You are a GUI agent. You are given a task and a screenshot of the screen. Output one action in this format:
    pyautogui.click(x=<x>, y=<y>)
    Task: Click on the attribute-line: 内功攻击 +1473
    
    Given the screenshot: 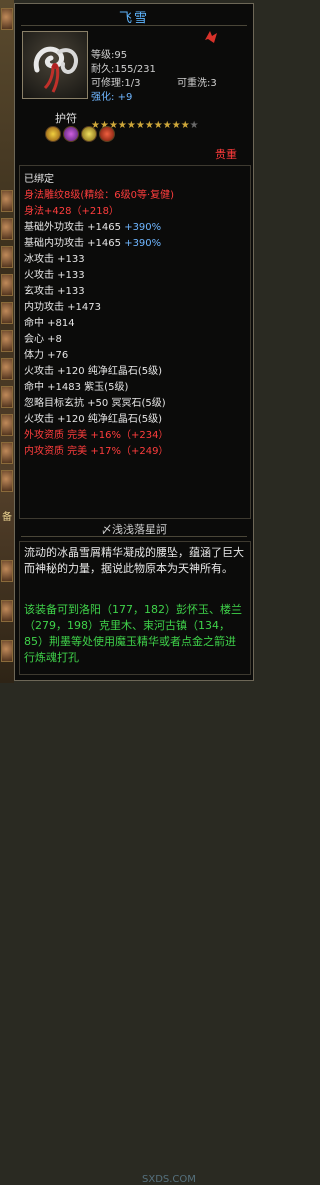 What is the action you would take?
    pyautogui.click(x=63, y=307)
    